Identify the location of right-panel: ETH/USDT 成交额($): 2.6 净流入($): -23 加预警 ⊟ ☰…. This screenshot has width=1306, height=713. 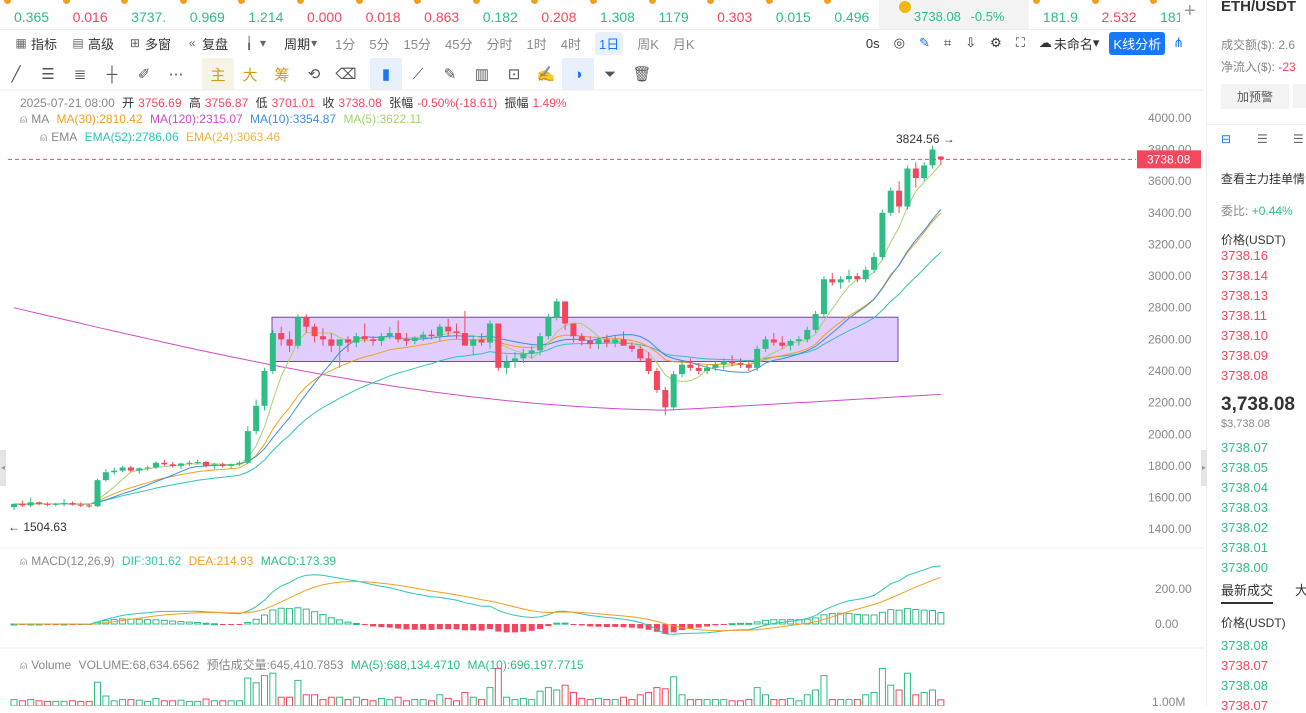
(1256, 356).